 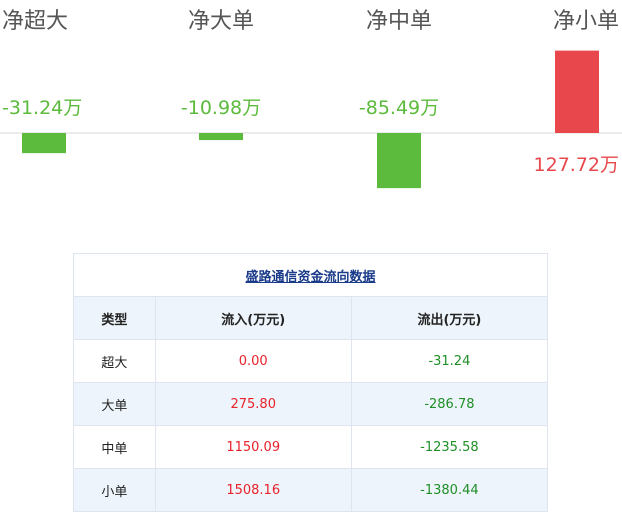 I want to click on table-title-row: 盛路通信资金流向数据, so click(x=310, y=275).